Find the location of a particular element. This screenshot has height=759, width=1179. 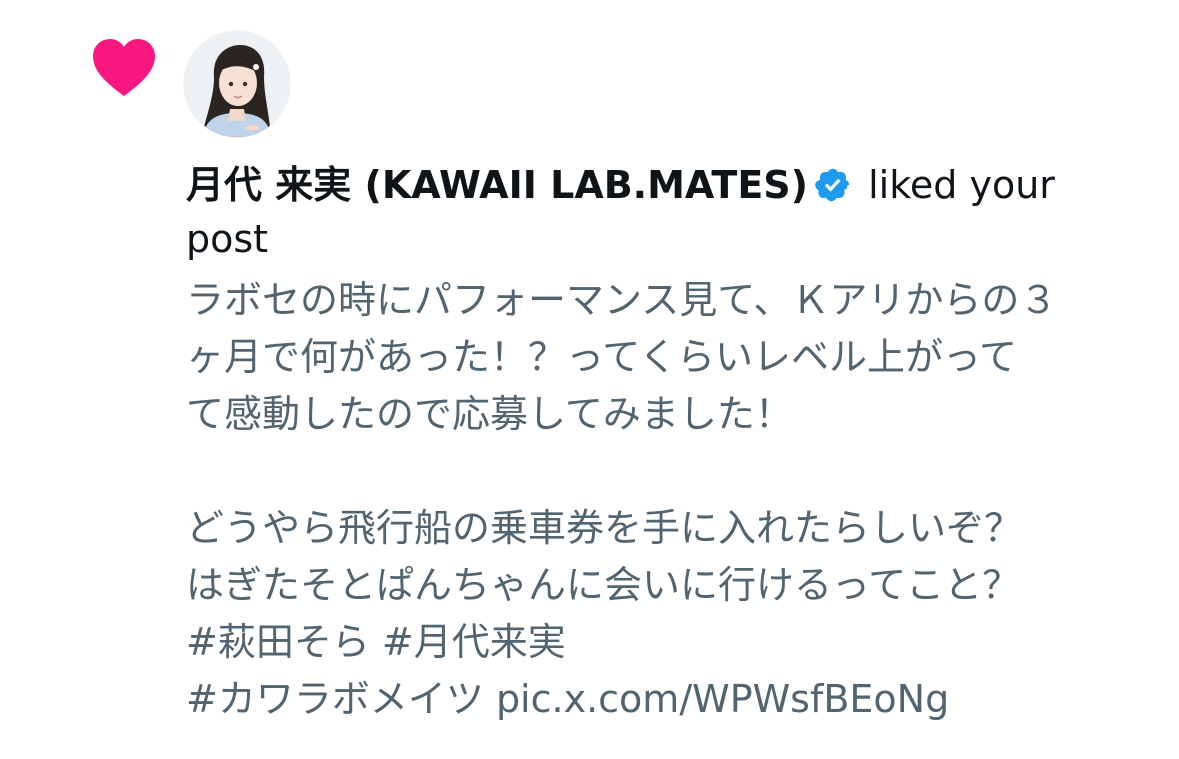

avatar is located at coordinates (237, 84).